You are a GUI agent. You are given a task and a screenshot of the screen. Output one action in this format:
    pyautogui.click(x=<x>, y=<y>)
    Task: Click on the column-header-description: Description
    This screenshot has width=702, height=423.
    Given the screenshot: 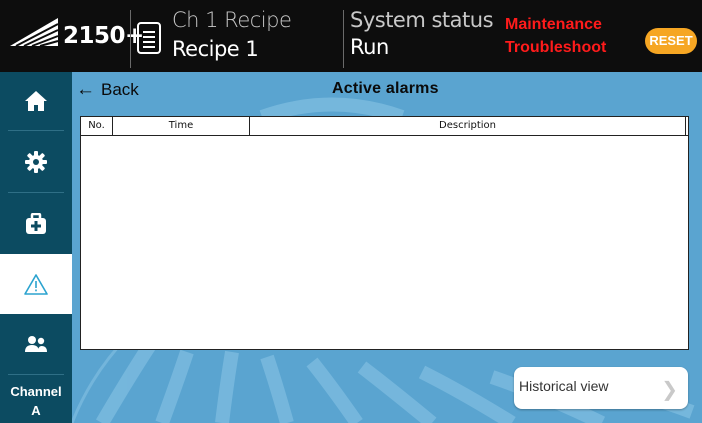 What is the action you would take?
    pyautogui.click(x=468, y=126)
    